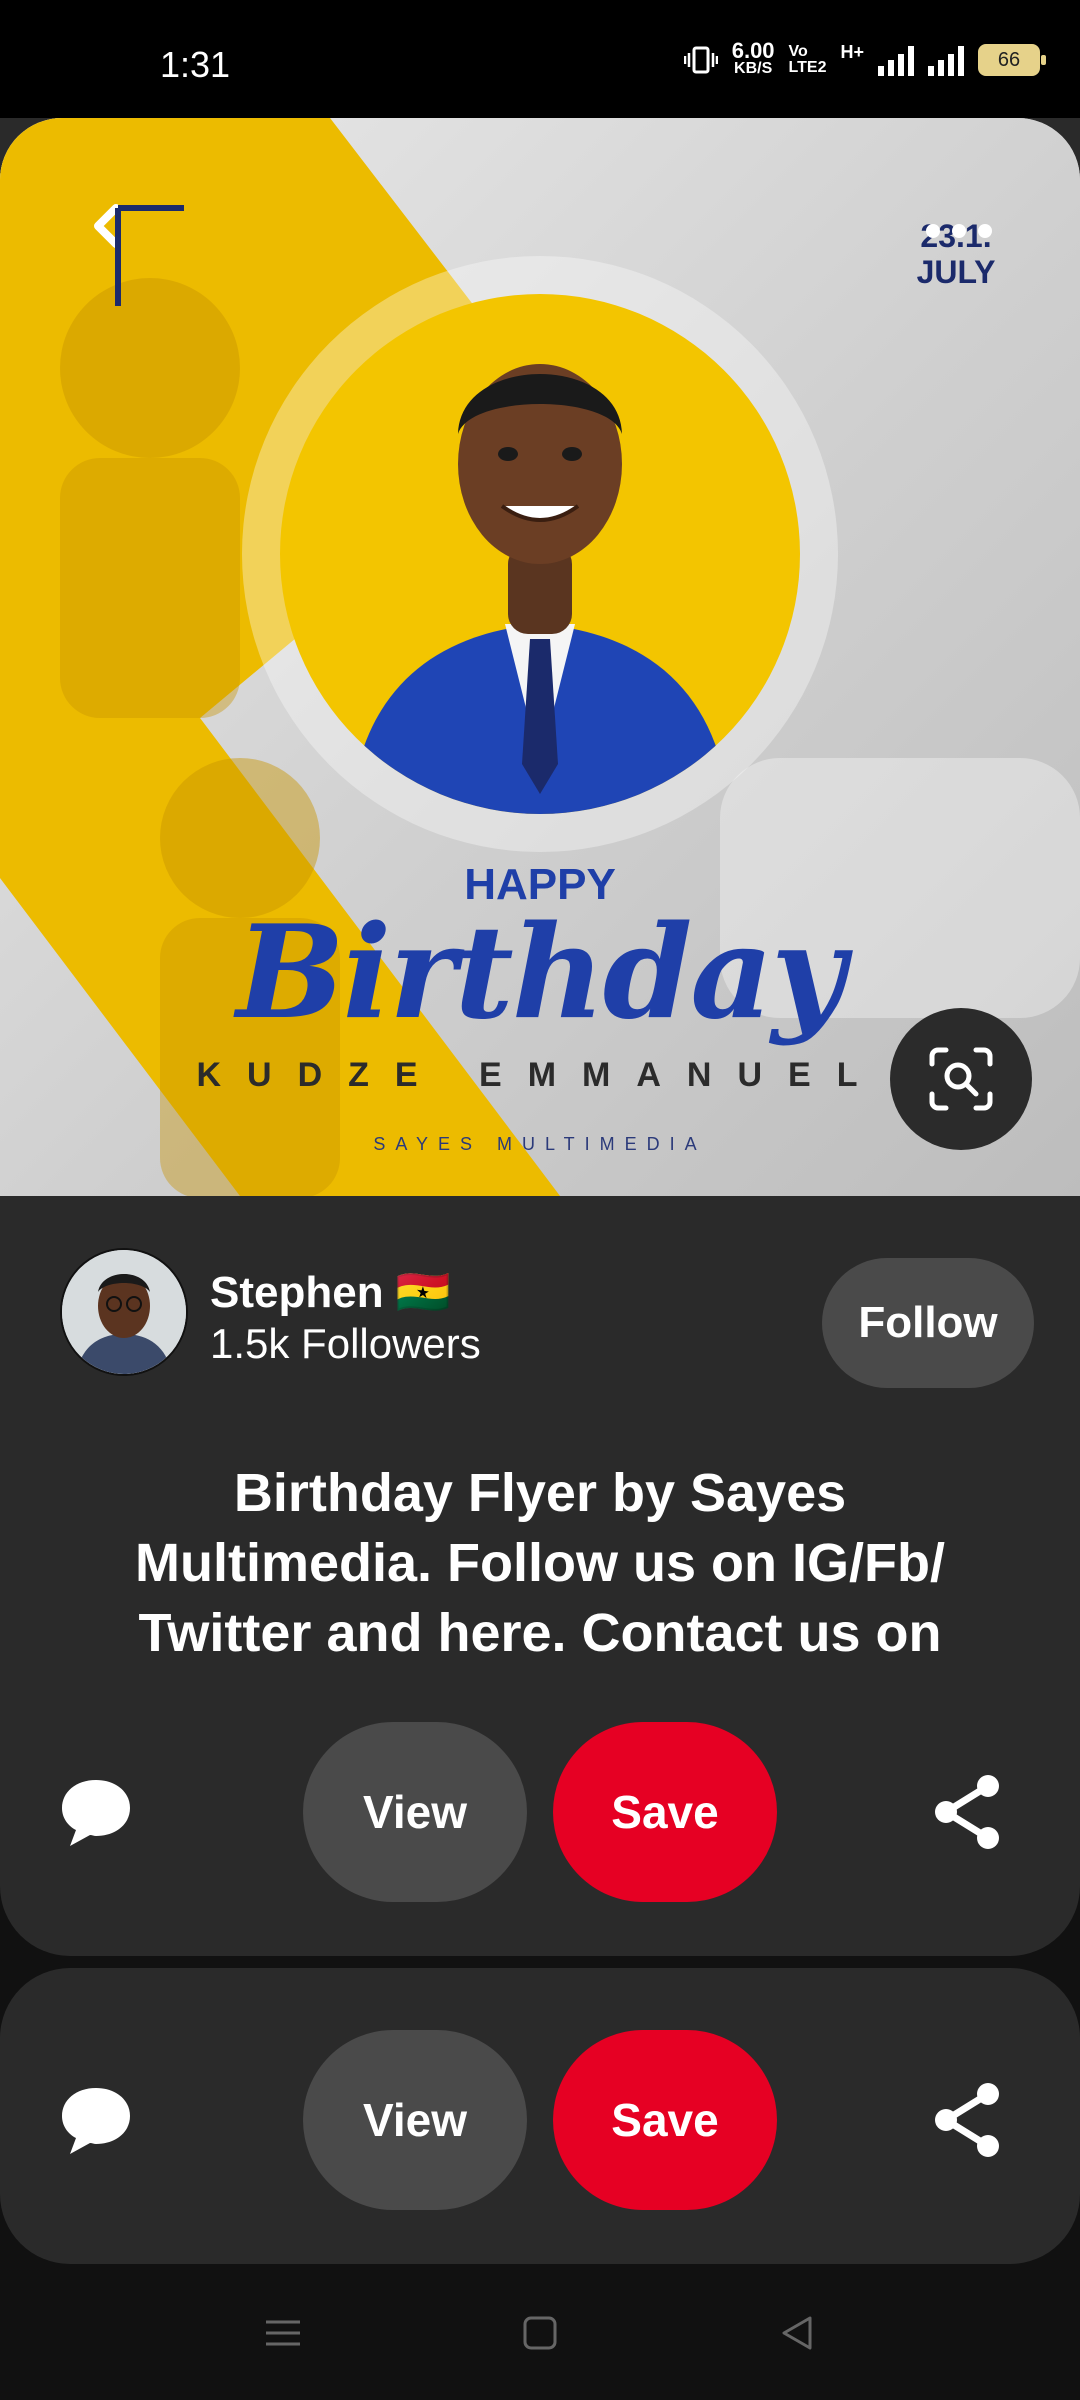  I want to click on follow-button: Follow, so click(928, 1323).